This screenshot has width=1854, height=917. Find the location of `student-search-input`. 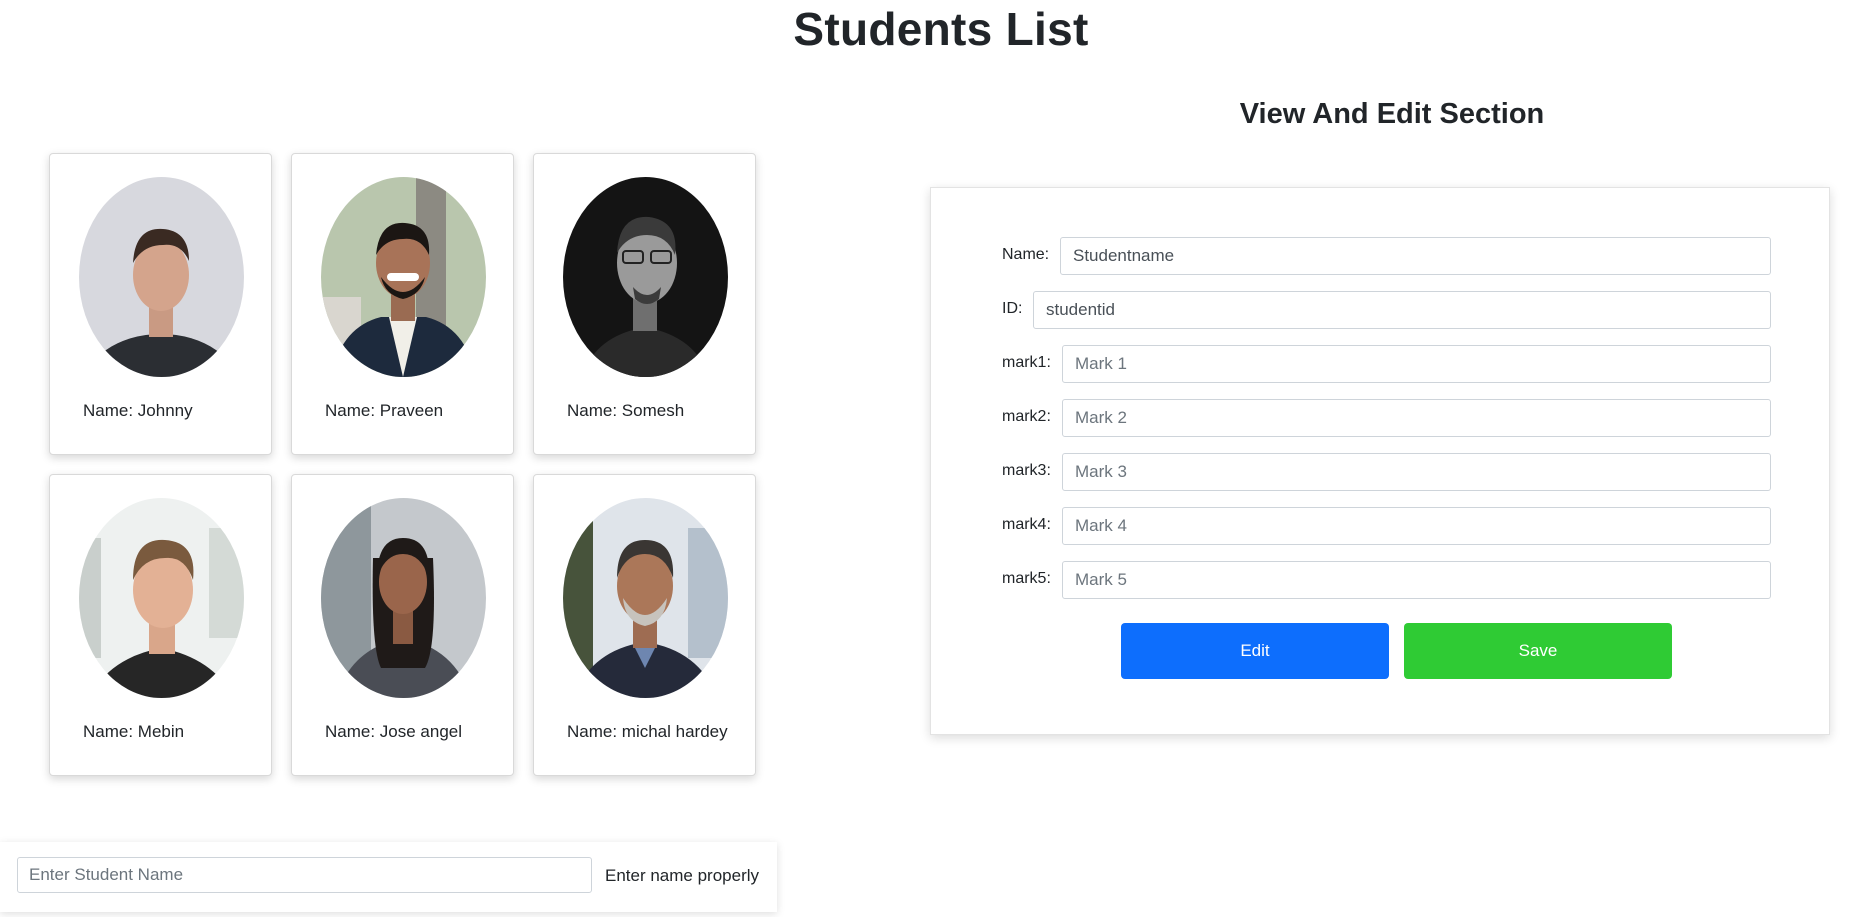

student-search-input is located at coordinates (304, 875).